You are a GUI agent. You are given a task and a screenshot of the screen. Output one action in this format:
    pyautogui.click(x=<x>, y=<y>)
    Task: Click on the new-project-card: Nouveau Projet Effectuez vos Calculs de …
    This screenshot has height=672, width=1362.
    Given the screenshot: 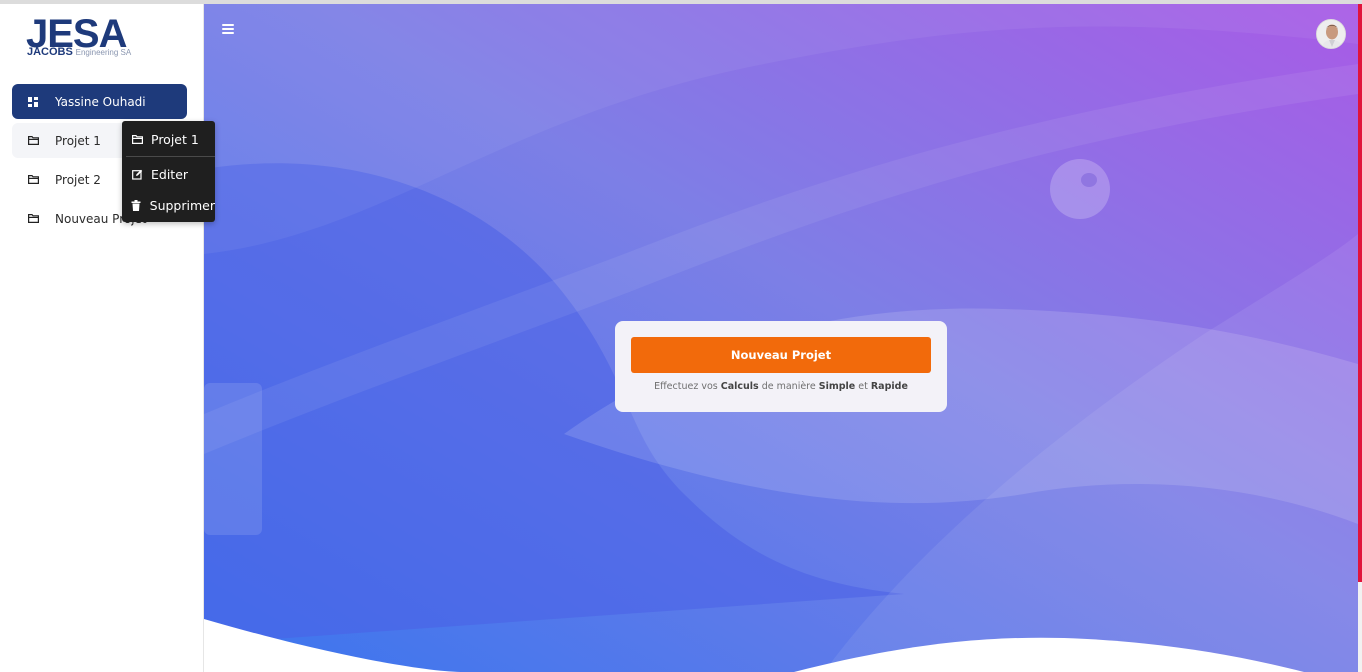 What is the action you would take?
    pyautogui.click(x=781, y=366)
    